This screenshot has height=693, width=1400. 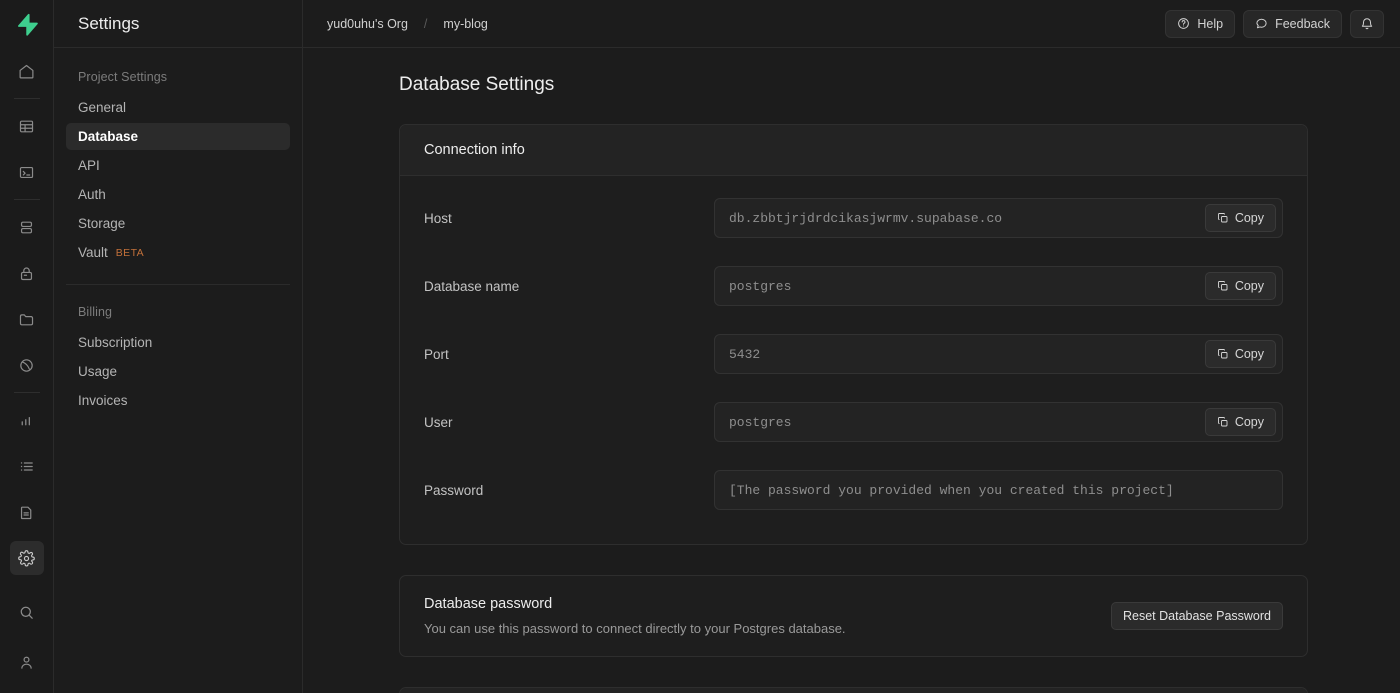 I want to click on sidebar-item-label: Vault, so click(x=93, y=252).